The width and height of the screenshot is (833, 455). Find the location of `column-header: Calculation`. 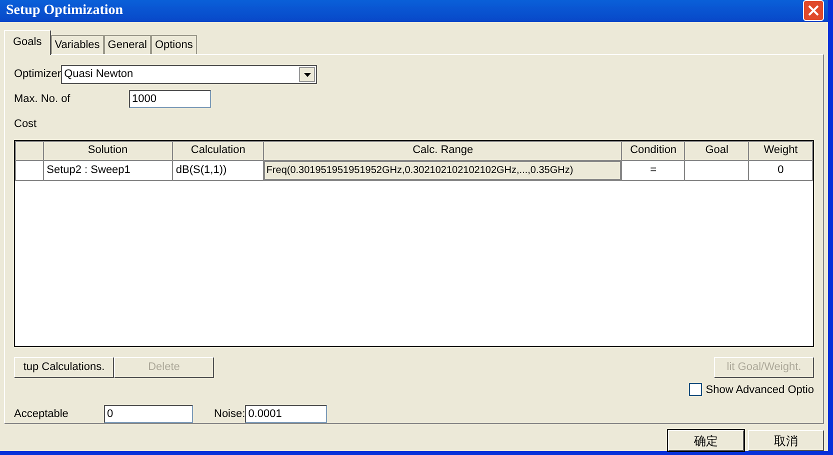

column-header: Calculation is located at coordinates (218, 150).